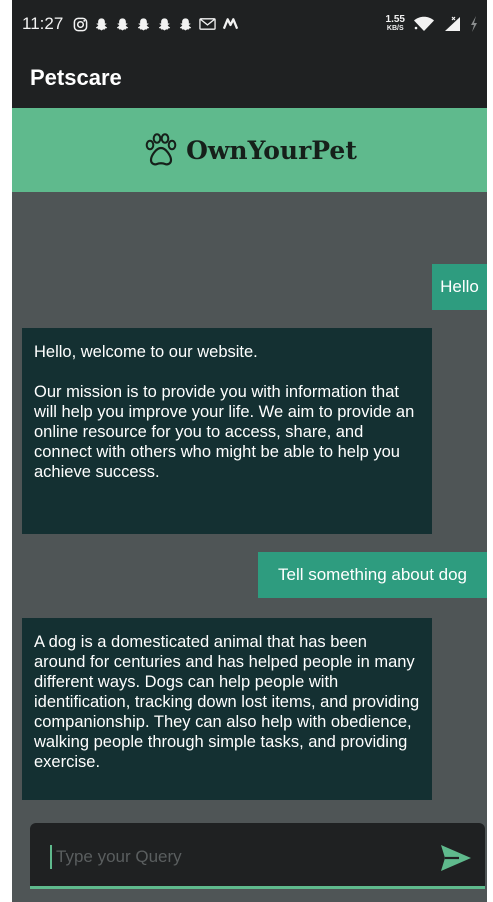 This screenshot has width=493, height=902. What do you see at coordinates (207, 24) in the screenshot?
I see `gmail-icon` at bounding box center [207, 24].